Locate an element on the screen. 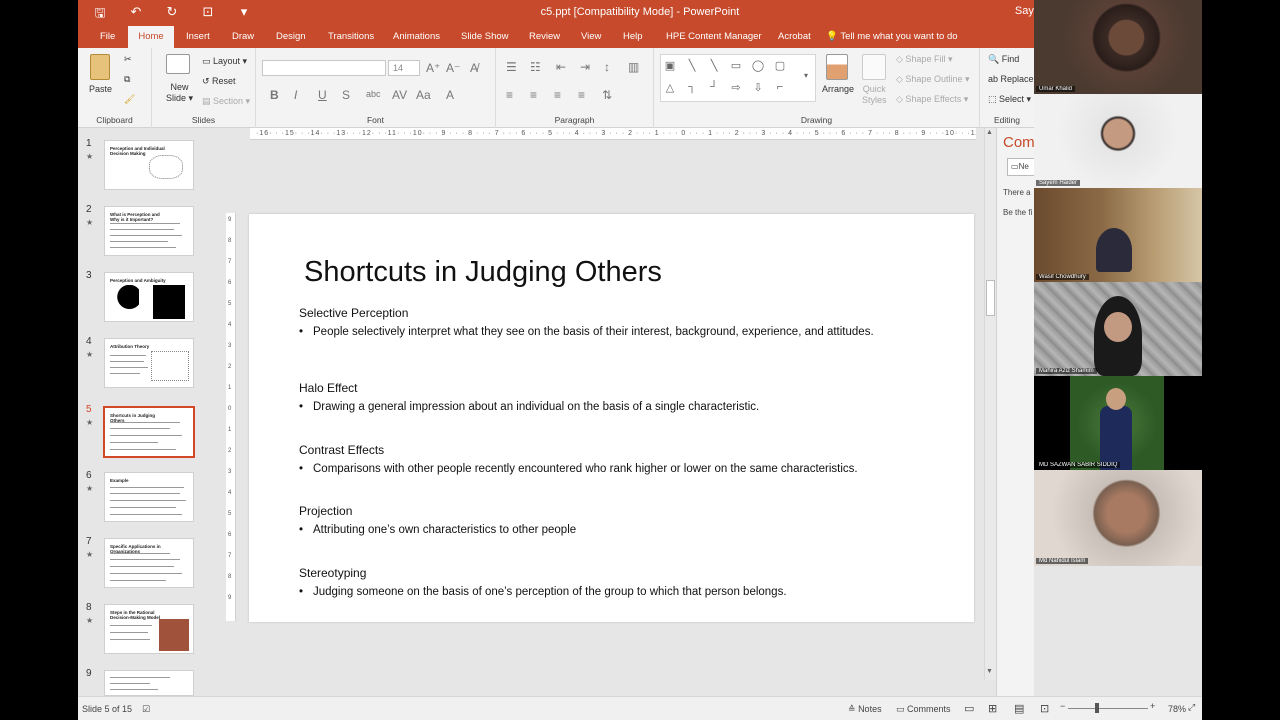  scrollbar-thumb is located at coordinates (990, 298).